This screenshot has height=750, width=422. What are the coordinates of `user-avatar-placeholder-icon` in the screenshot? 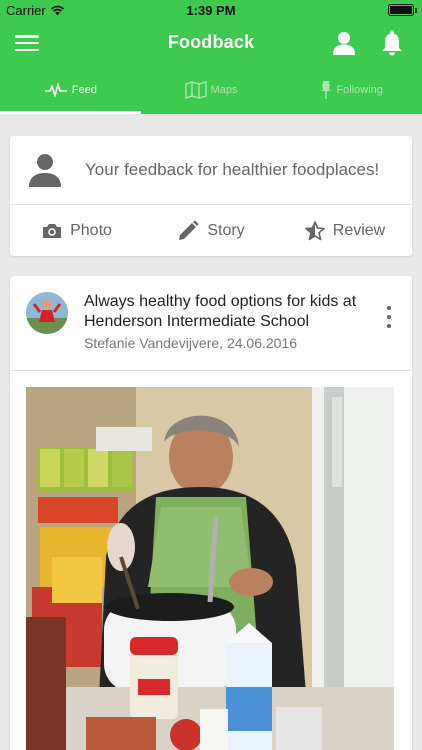 It's located at (45, 170).